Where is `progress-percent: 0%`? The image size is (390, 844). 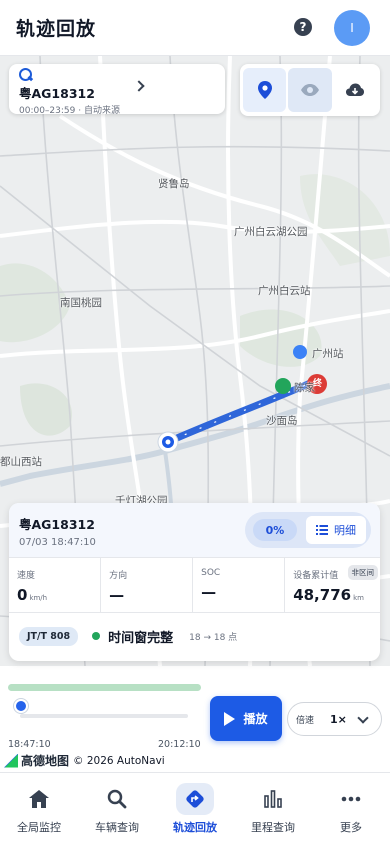
progress-percent: 0% is located at coordinates (275, 530).